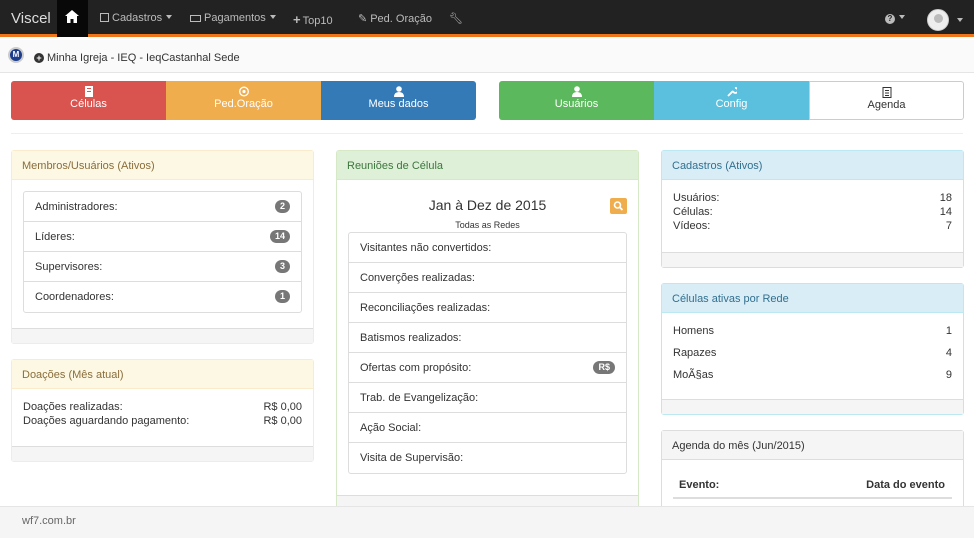  What do you see at coordinates (812, 353) in the screenshot?
I see `stat-row: Rapazes 4` at bounding box center [812, 353].